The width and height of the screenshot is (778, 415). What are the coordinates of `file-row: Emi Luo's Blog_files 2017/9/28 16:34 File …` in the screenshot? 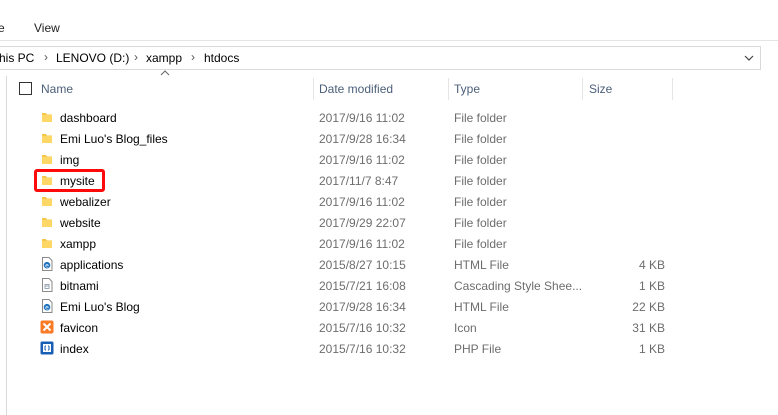 It's located at (389, 138).